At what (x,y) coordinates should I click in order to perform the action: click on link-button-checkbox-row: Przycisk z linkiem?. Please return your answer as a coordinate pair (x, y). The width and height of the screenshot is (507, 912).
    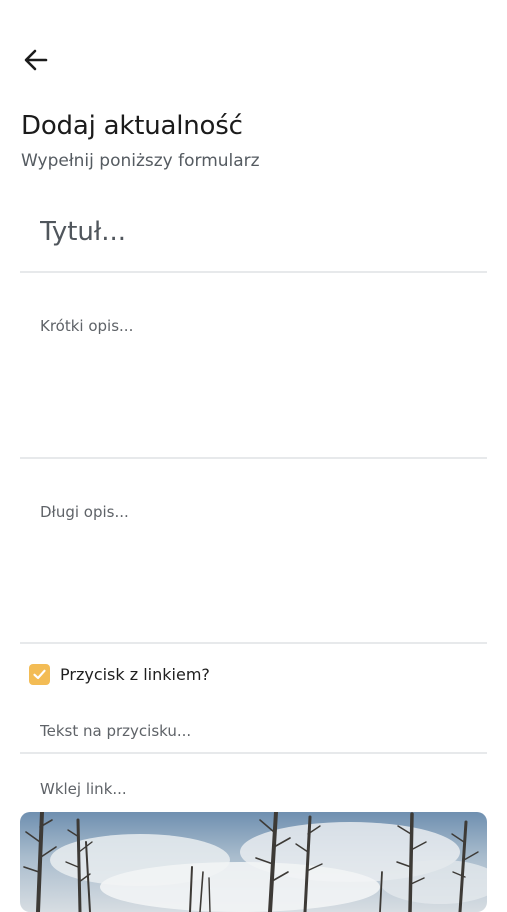
    Looking at the image, I should click on (119, 674).